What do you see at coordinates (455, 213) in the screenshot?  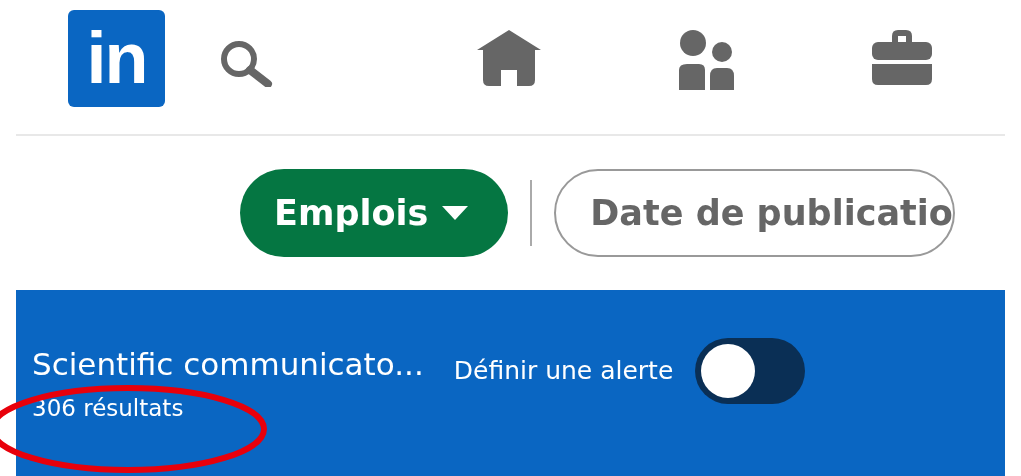 I see `caret-icon` at bounding box center [455, 213].